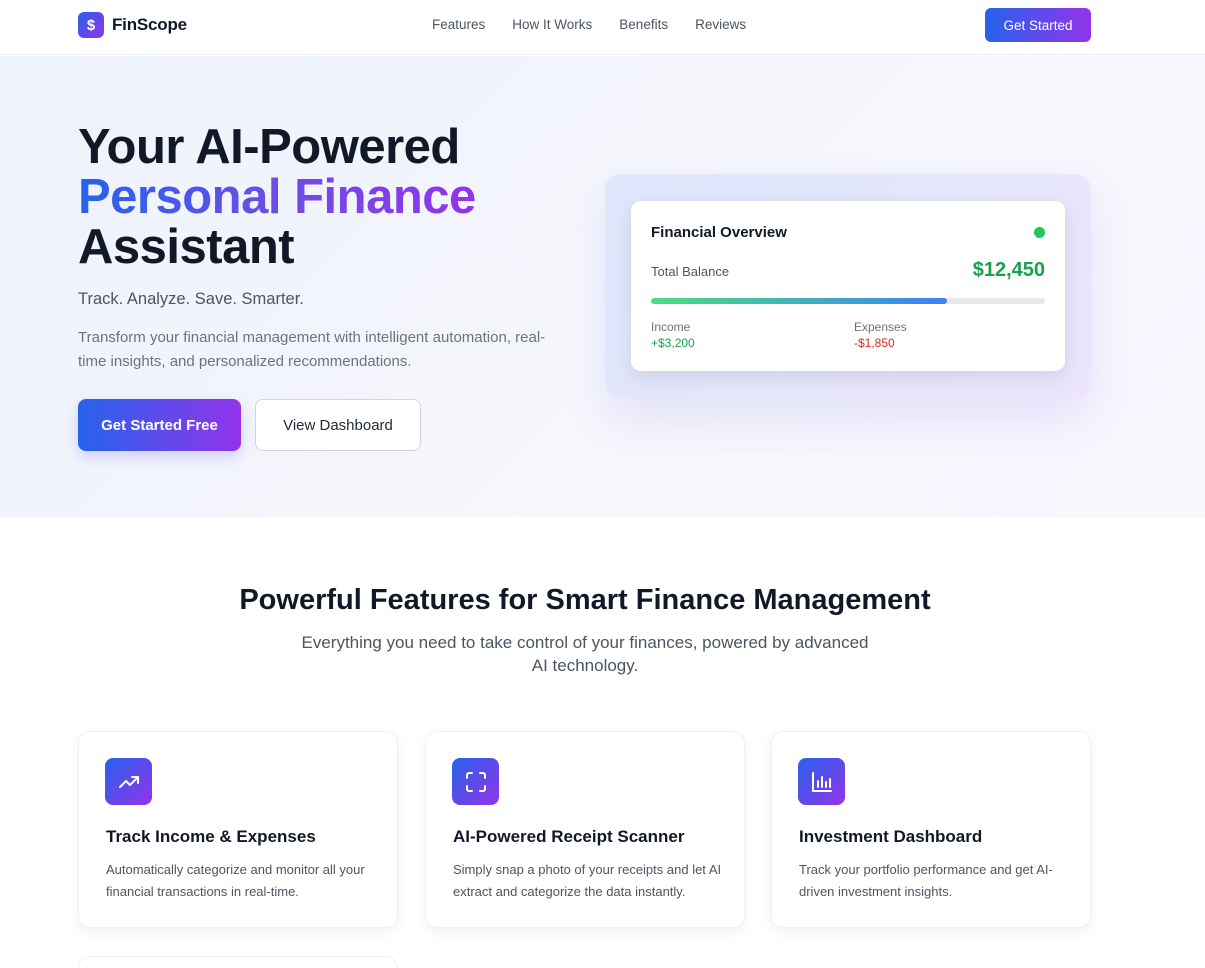 The image size is (1205, 968). I want to click on feature-title: Investment Dashboard, so click(891, 836).